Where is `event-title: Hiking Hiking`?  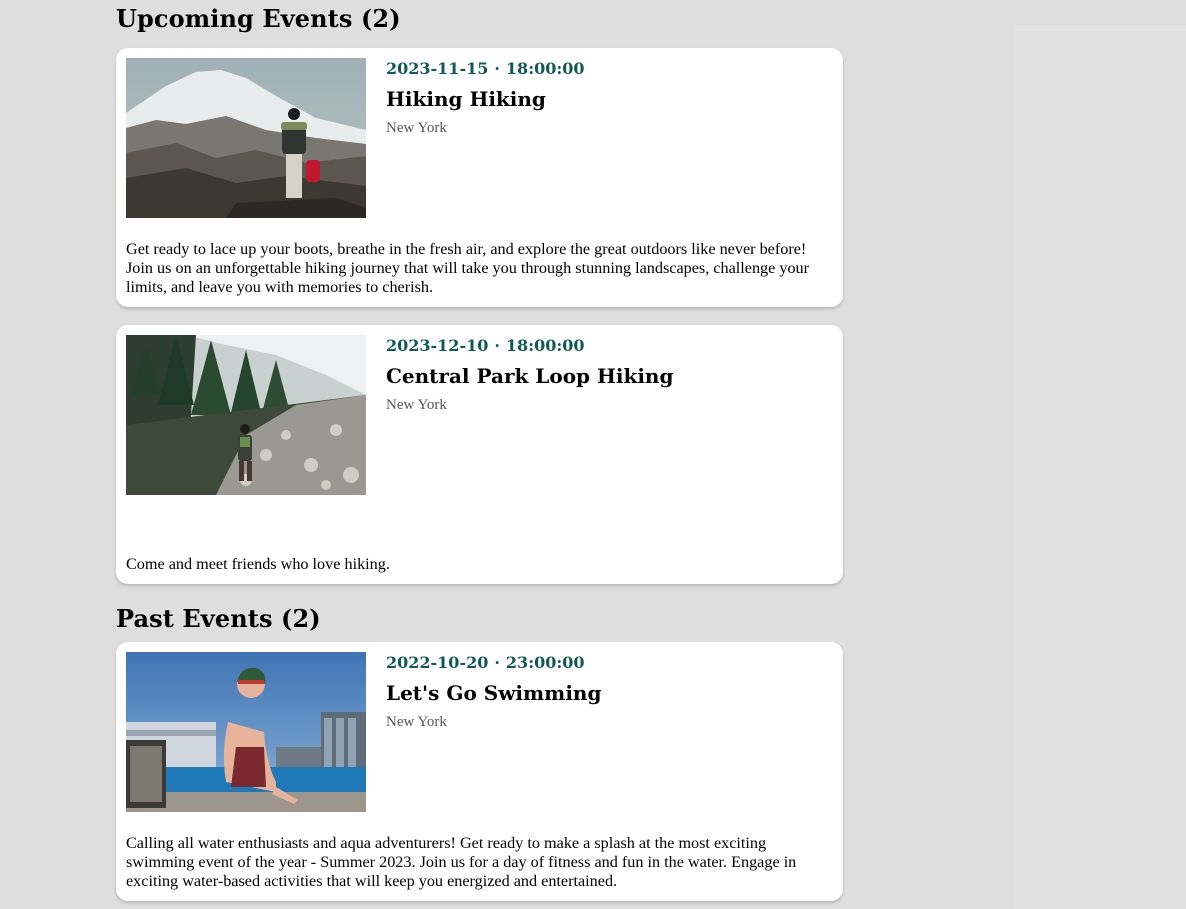
event-title: Hiking Hiking is located at coordinates (485, 99).